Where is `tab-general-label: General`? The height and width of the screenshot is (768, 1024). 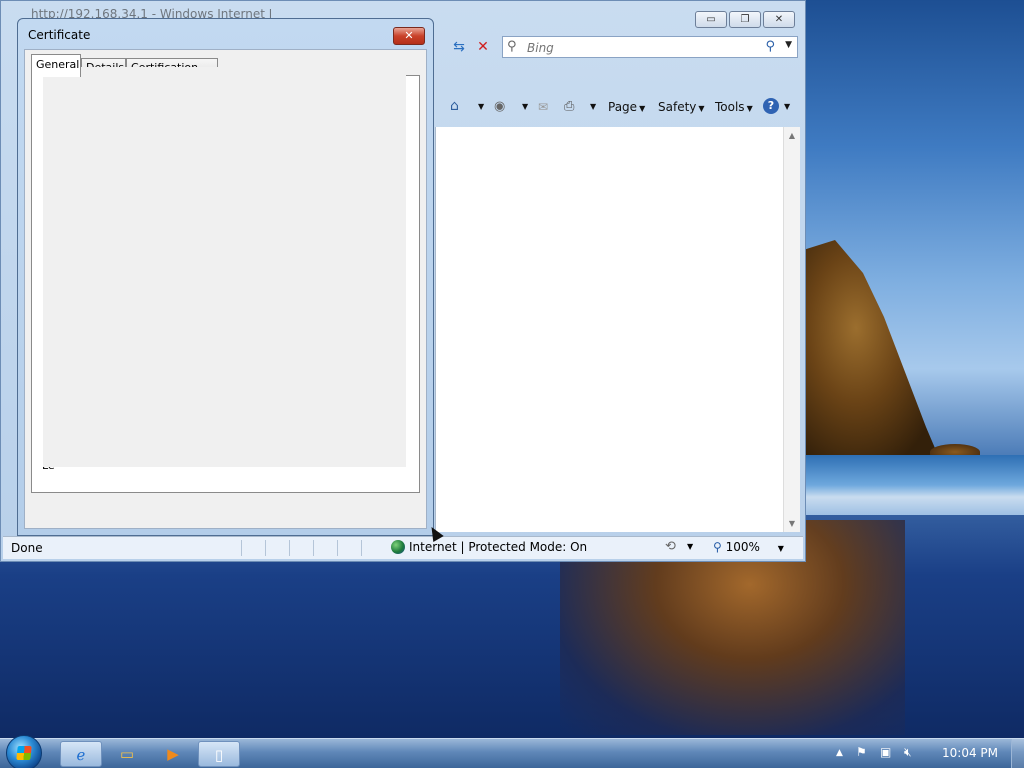 tab-general-label: General is located at coordinates (58, 64).